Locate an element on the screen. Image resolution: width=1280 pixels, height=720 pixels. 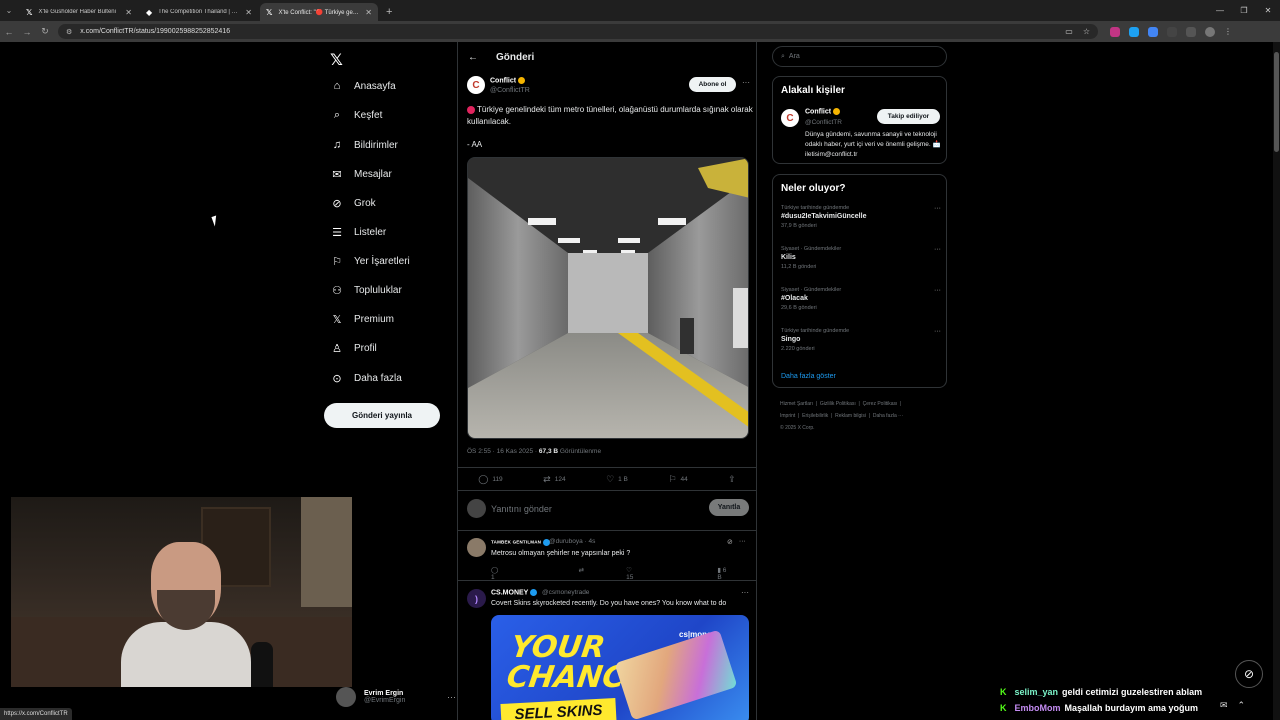
share-action: ⇪ is located at coordinates (732, 479).